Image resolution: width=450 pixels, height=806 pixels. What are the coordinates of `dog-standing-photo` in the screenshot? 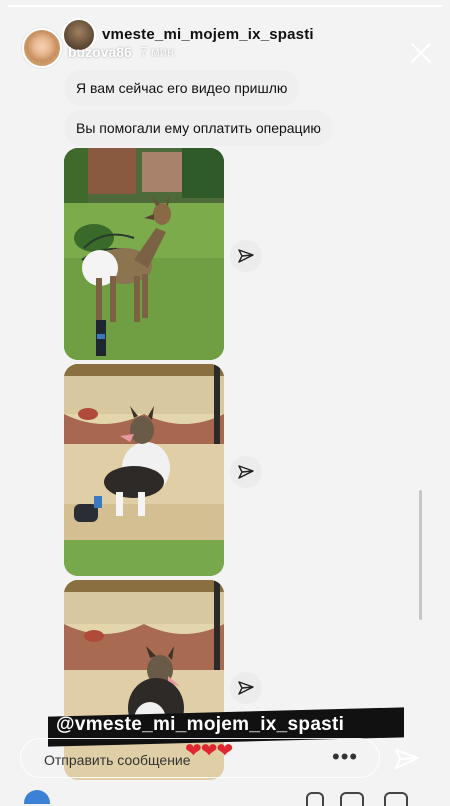 It's located at (144, 254).